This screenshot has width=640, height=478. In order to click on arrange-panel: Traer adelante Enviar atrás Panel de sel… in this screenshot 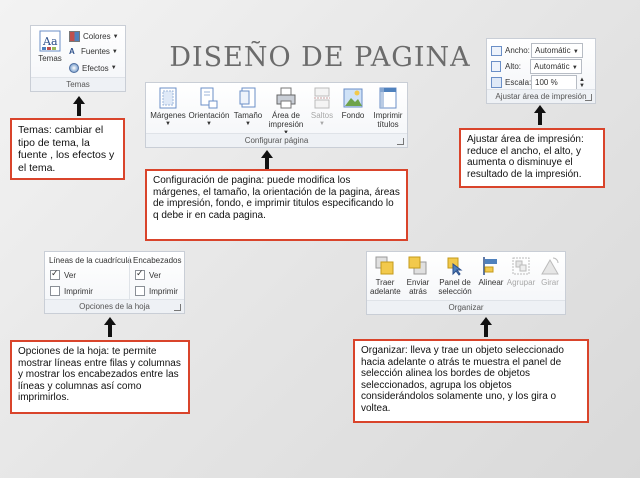, I will do `click(466, 283)`.